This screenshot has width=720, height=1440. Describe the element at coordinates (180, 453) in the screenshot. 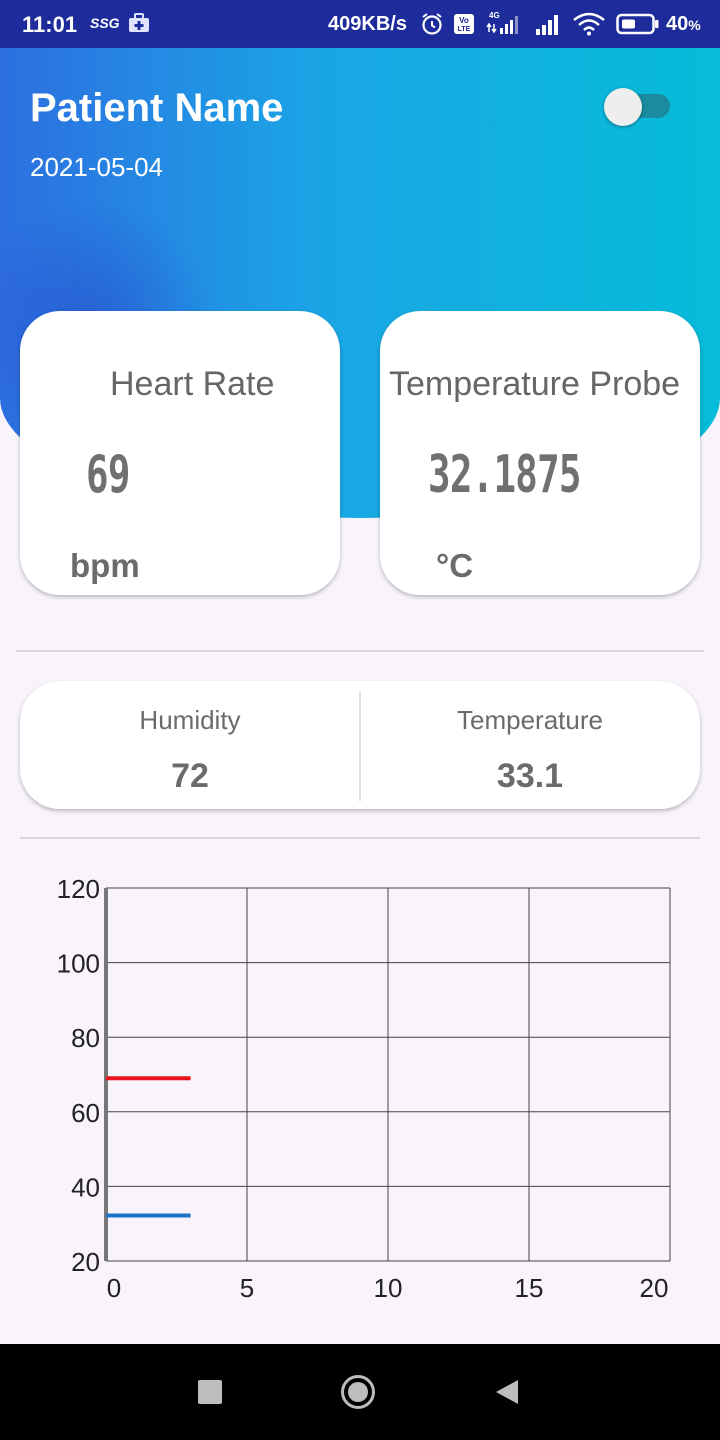

I see `heart-rate-card: Heart Rate 69 bpm` at that location.